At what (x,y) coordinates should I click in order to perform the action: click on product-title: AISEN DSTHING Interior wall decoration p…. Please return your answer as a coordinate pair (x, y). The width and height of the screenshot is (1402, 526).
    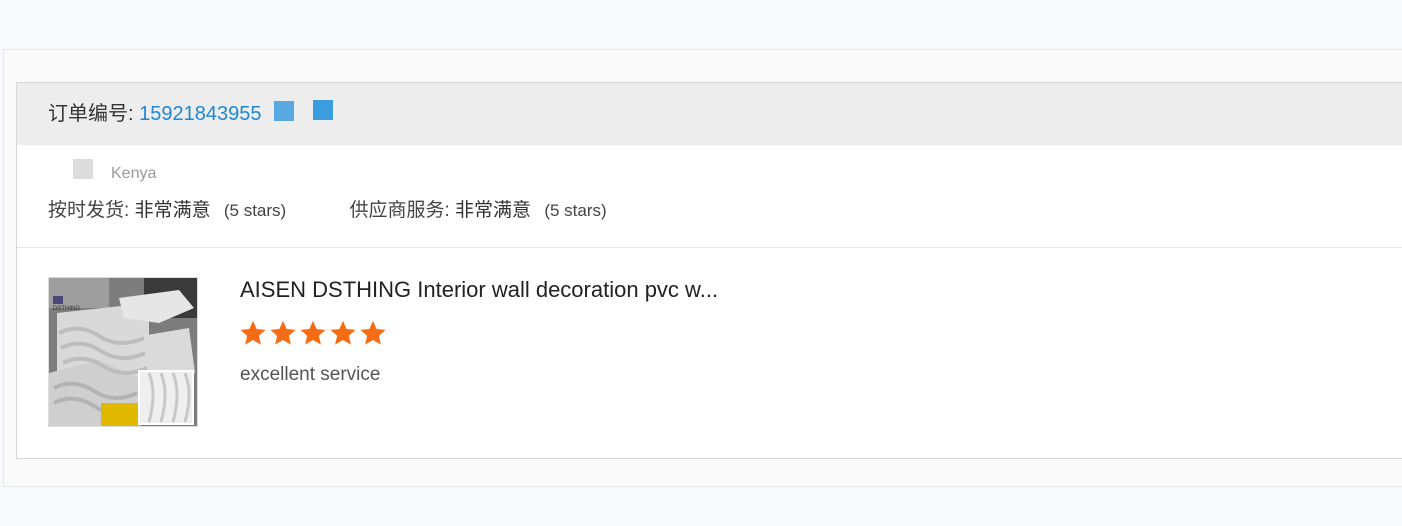
    Looking at the image, I should click on (479, 290).